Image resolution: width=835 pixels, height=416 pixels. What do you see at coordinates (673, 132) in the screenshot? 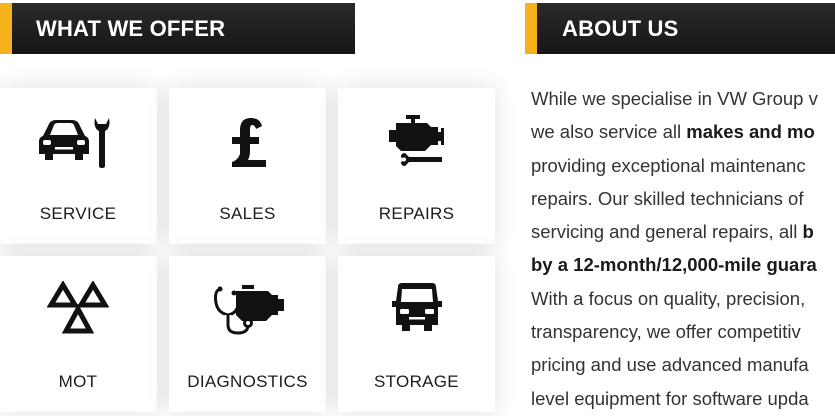
I see `about-line: we also service all makes and mo` at bounding box center [673, 132].